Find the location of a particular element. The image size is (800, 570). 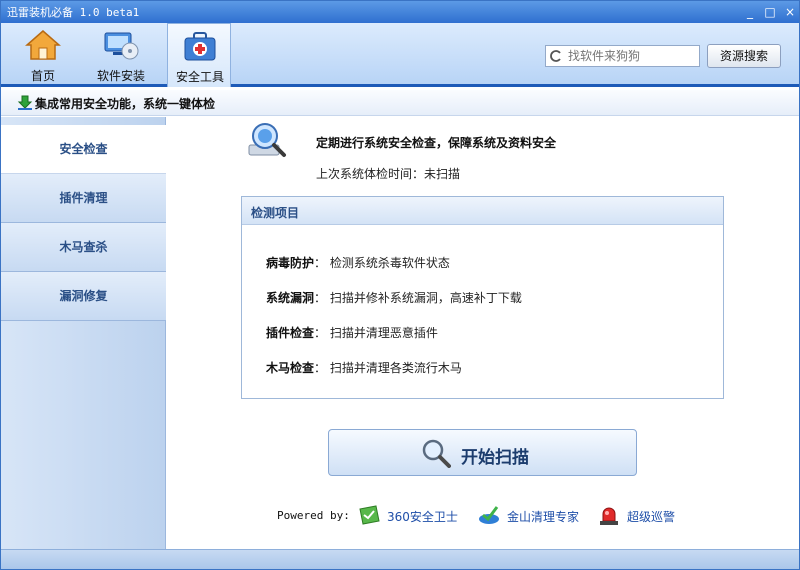

detect-item-label: 木马检查 is located at coordinates (290, 368).